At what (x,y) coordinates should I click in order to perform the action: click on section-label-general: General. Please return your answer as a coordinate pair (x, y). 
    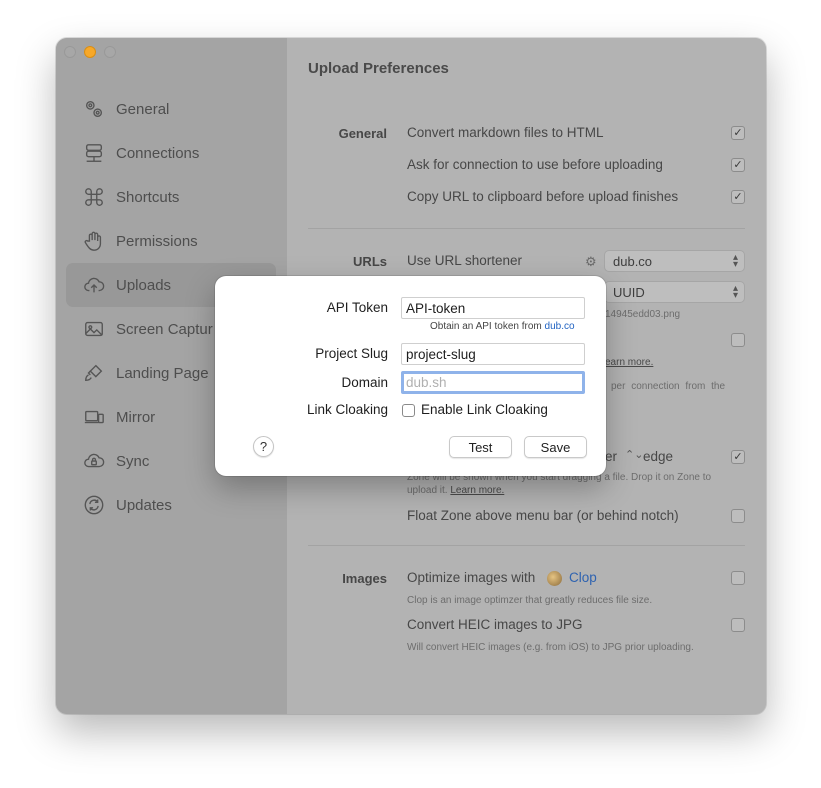
    Looking at the image, I should click on (362, 133).